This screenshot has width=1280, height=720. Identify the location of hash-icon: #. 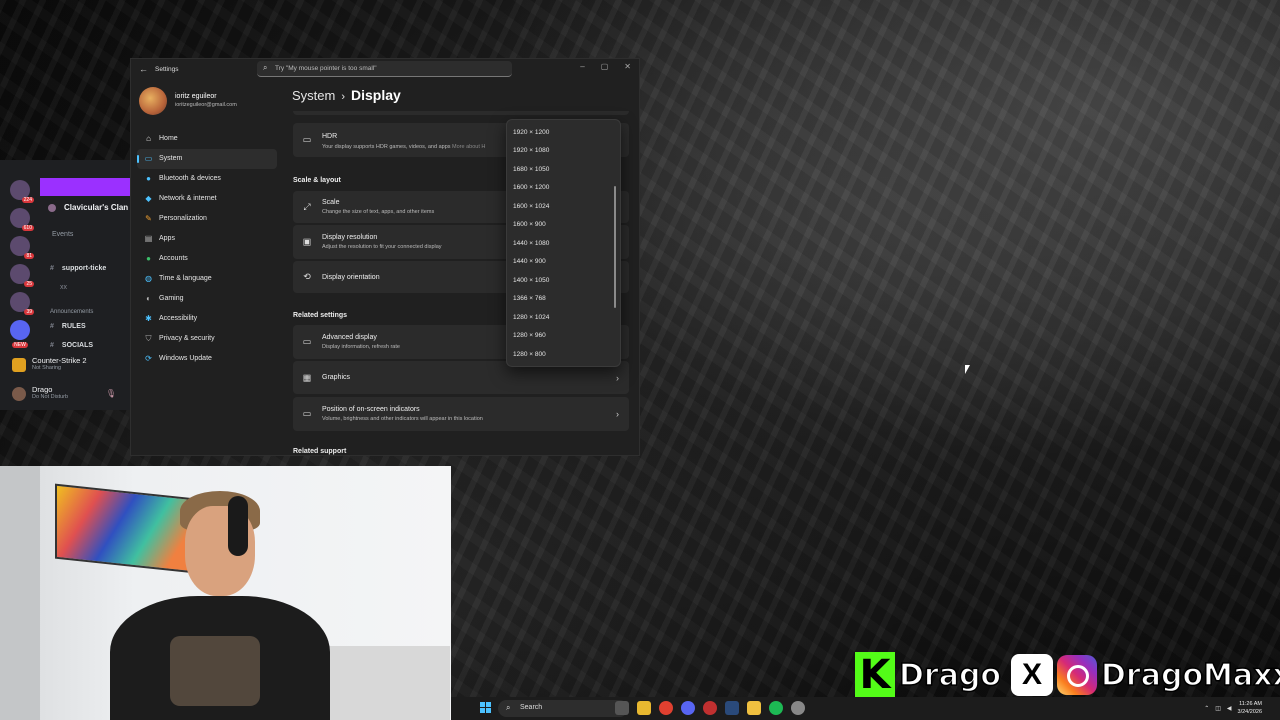
(52, 326).